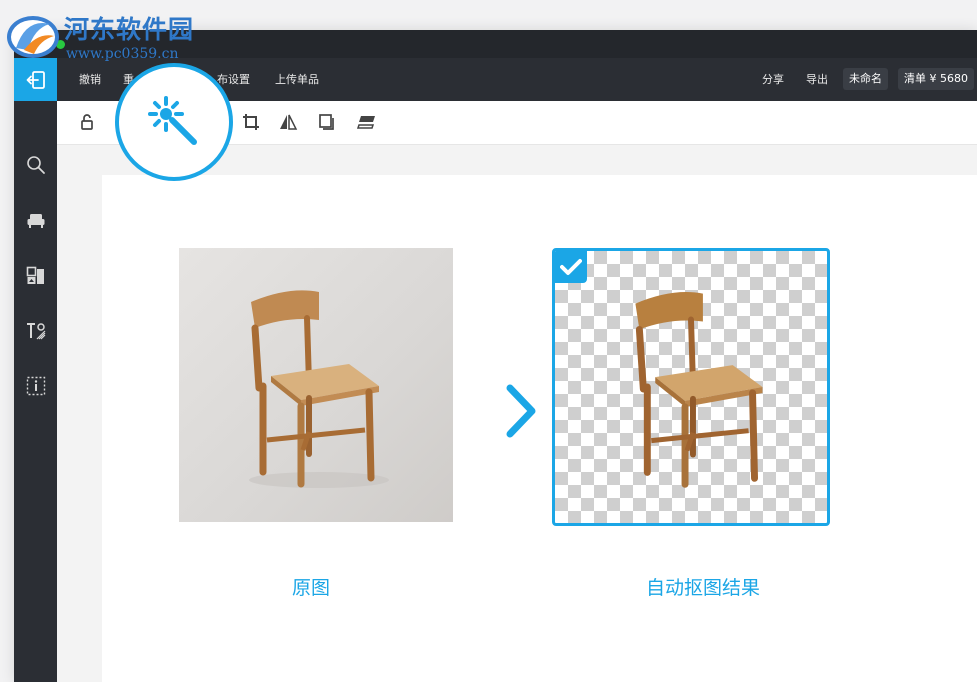 This screenshot has height=682, width=977. I want to click on image-library-button, so click(36, 276).